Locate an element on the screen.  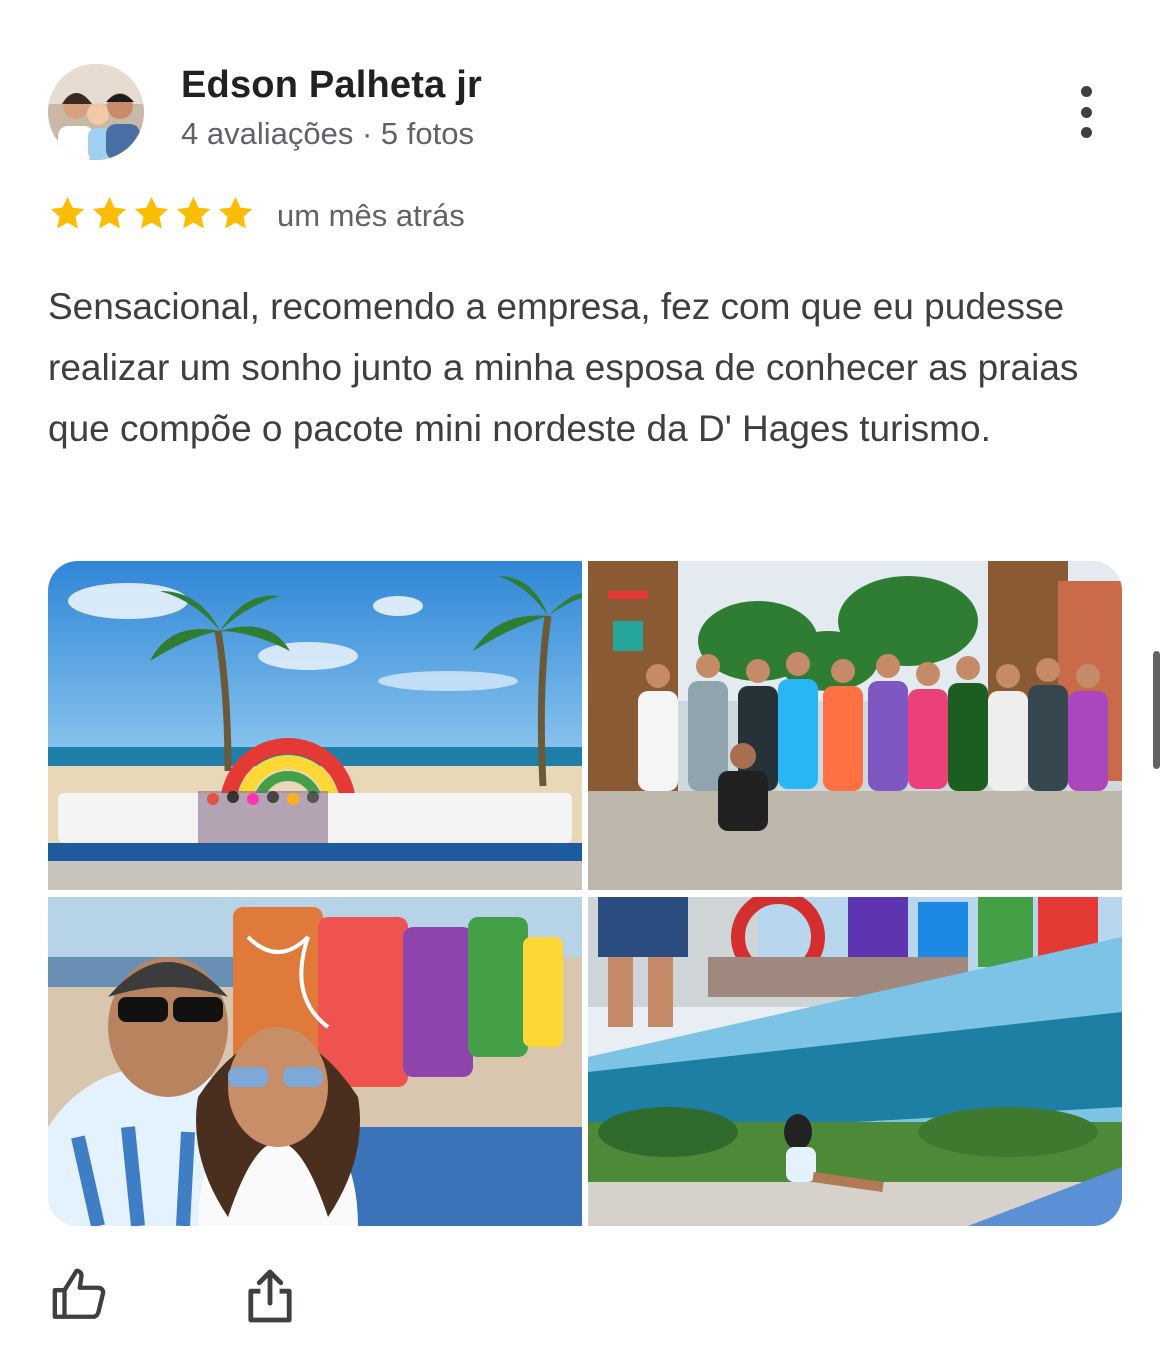
ocean-view-photo is located at coordinates (855, 1061).